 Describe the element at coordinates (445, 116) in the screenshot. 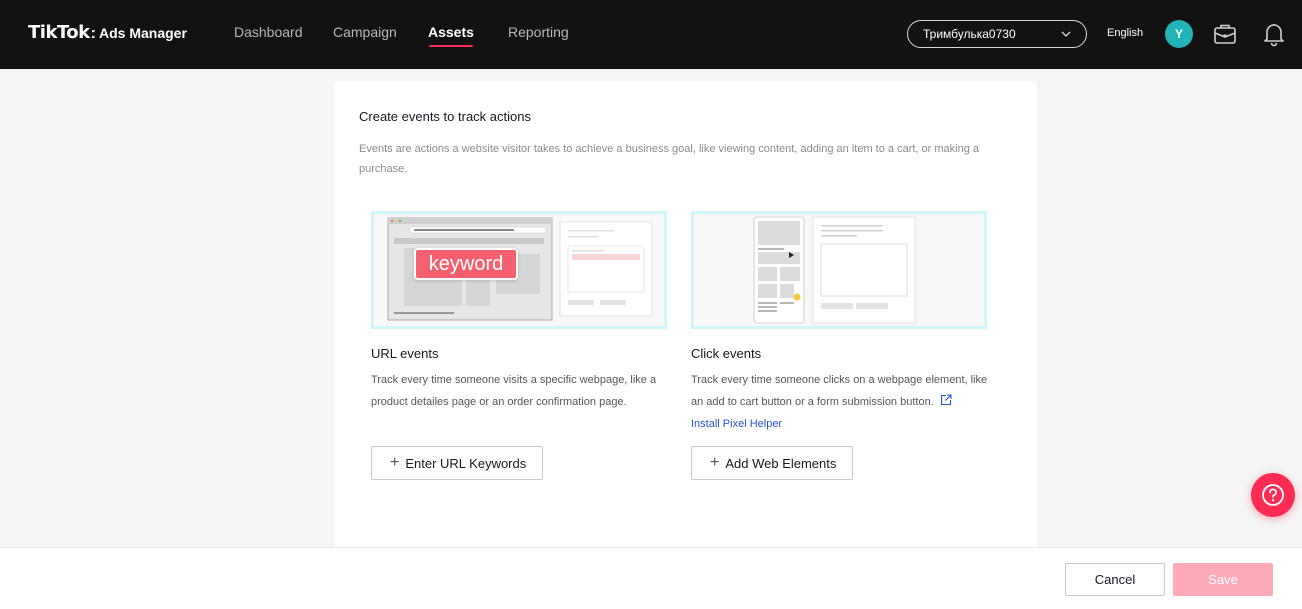

I see `page-title: Create events to track actions` at that location.